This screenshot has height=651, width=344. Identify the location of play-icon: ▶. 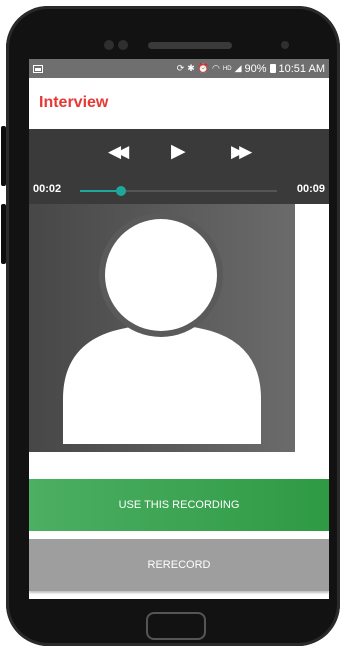
(178, 151).